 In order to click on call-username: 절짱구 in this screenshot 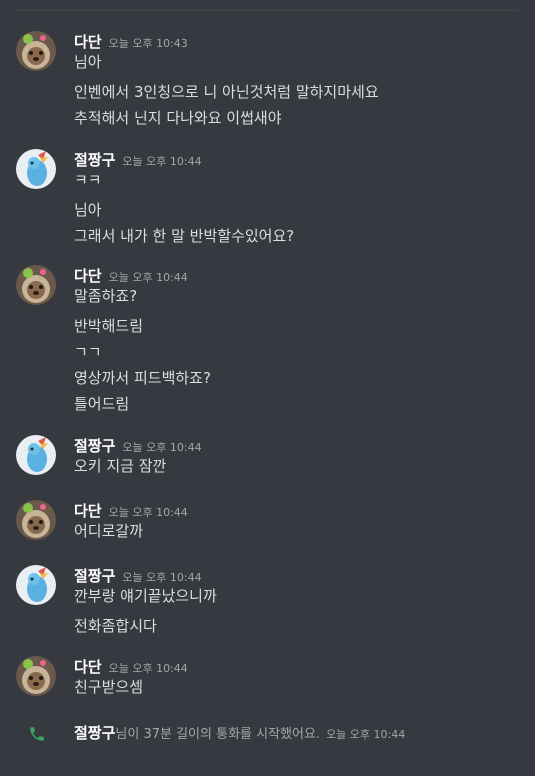, I will do `click(94, 732)`.